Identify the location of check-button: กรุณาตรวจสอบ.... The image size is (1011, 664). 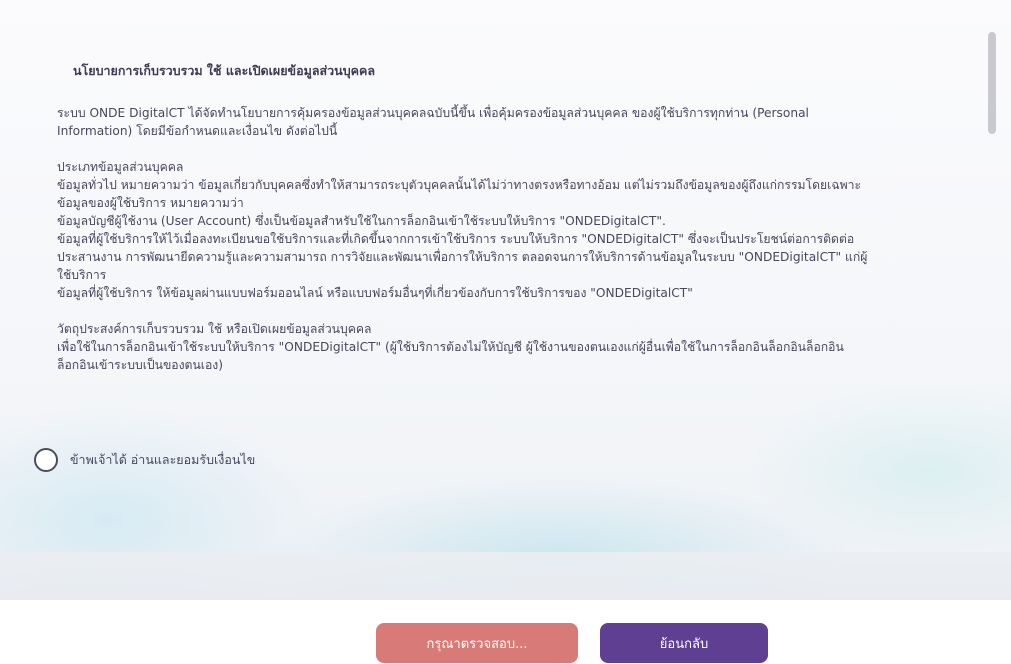
(477, 643).